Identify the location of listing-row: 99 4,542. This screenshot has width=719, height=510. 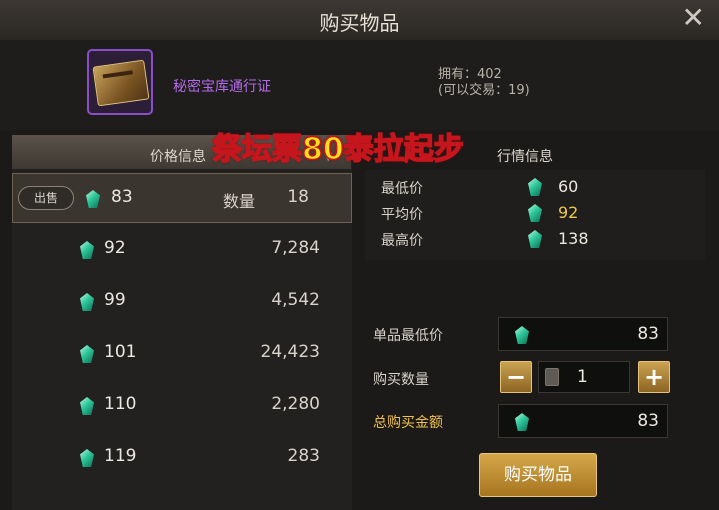
(182, 302).